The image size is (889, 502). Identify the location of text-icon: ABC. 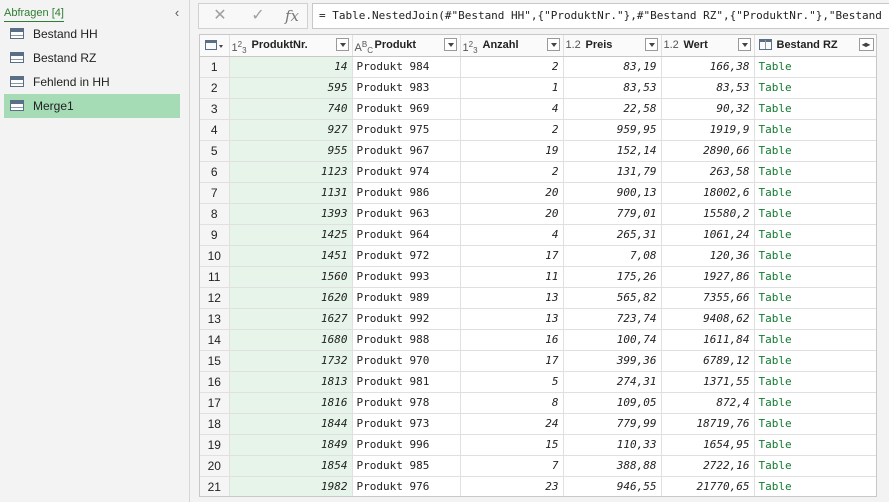
(364, 45).